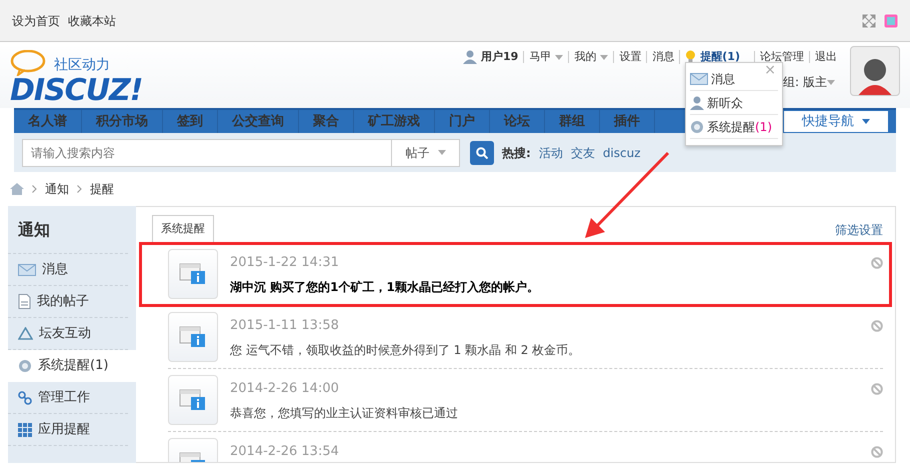 Image resolution: width=910 pixels, height=464 pixels. Describe the element at coordinates (406, 350) in the screenshot. I see `notice-text: 您 运气不错，领取收益的时候意外得到了 1 颗水晶 和 2 枚金币。` at that location.